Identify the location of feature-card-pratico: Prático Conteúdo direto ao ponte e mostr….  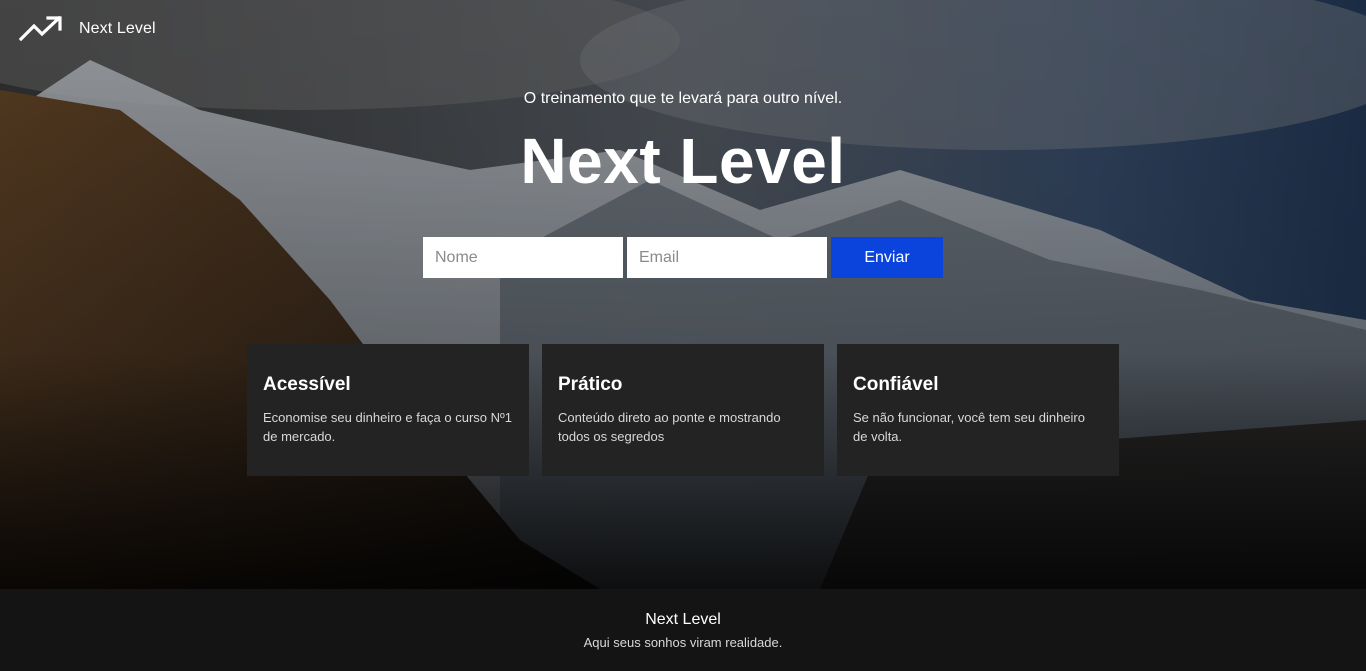
(683, 410).